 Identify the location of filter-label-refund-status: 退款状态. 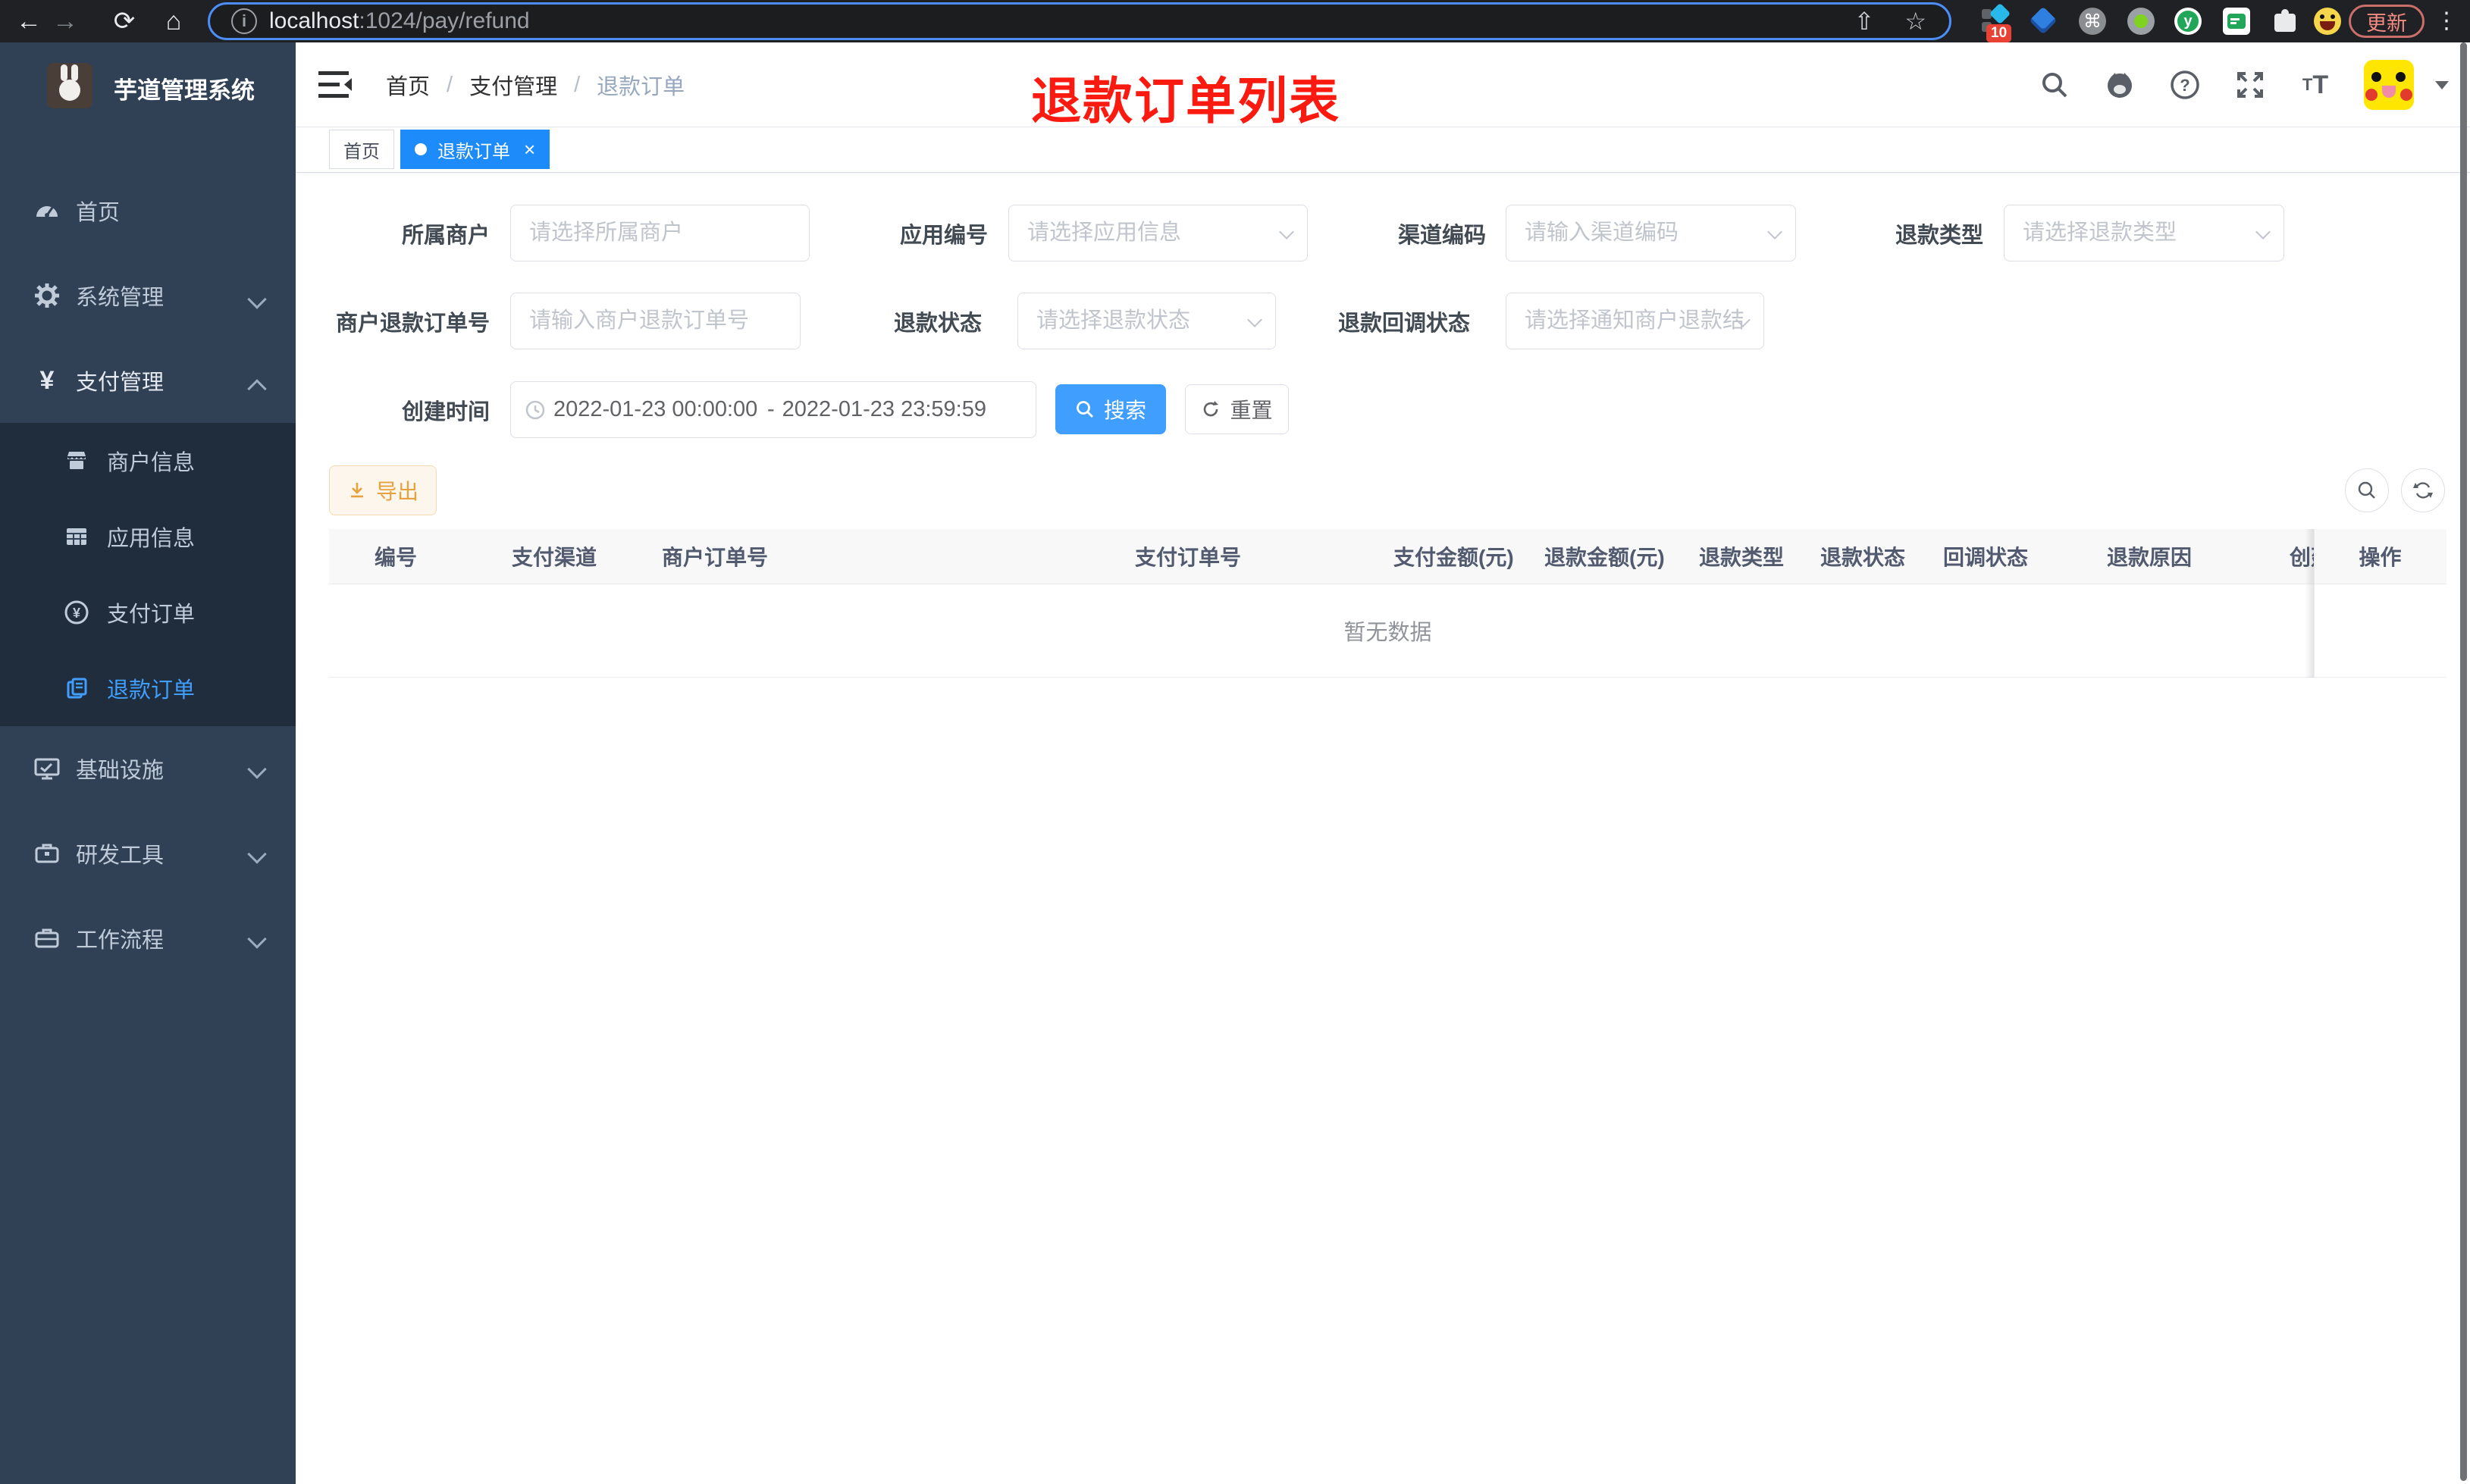
(937, 323).